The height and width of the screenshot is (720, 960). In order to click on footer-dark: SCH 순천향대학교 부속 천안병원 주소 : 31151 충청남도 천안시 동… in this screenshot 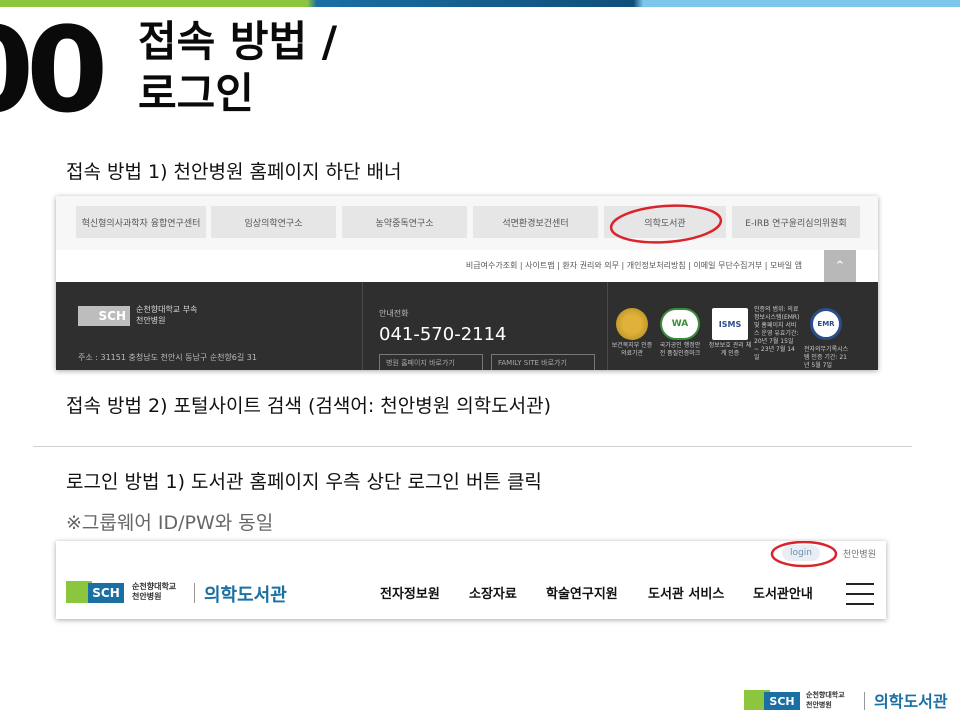, I will do `click(467, 326)`.